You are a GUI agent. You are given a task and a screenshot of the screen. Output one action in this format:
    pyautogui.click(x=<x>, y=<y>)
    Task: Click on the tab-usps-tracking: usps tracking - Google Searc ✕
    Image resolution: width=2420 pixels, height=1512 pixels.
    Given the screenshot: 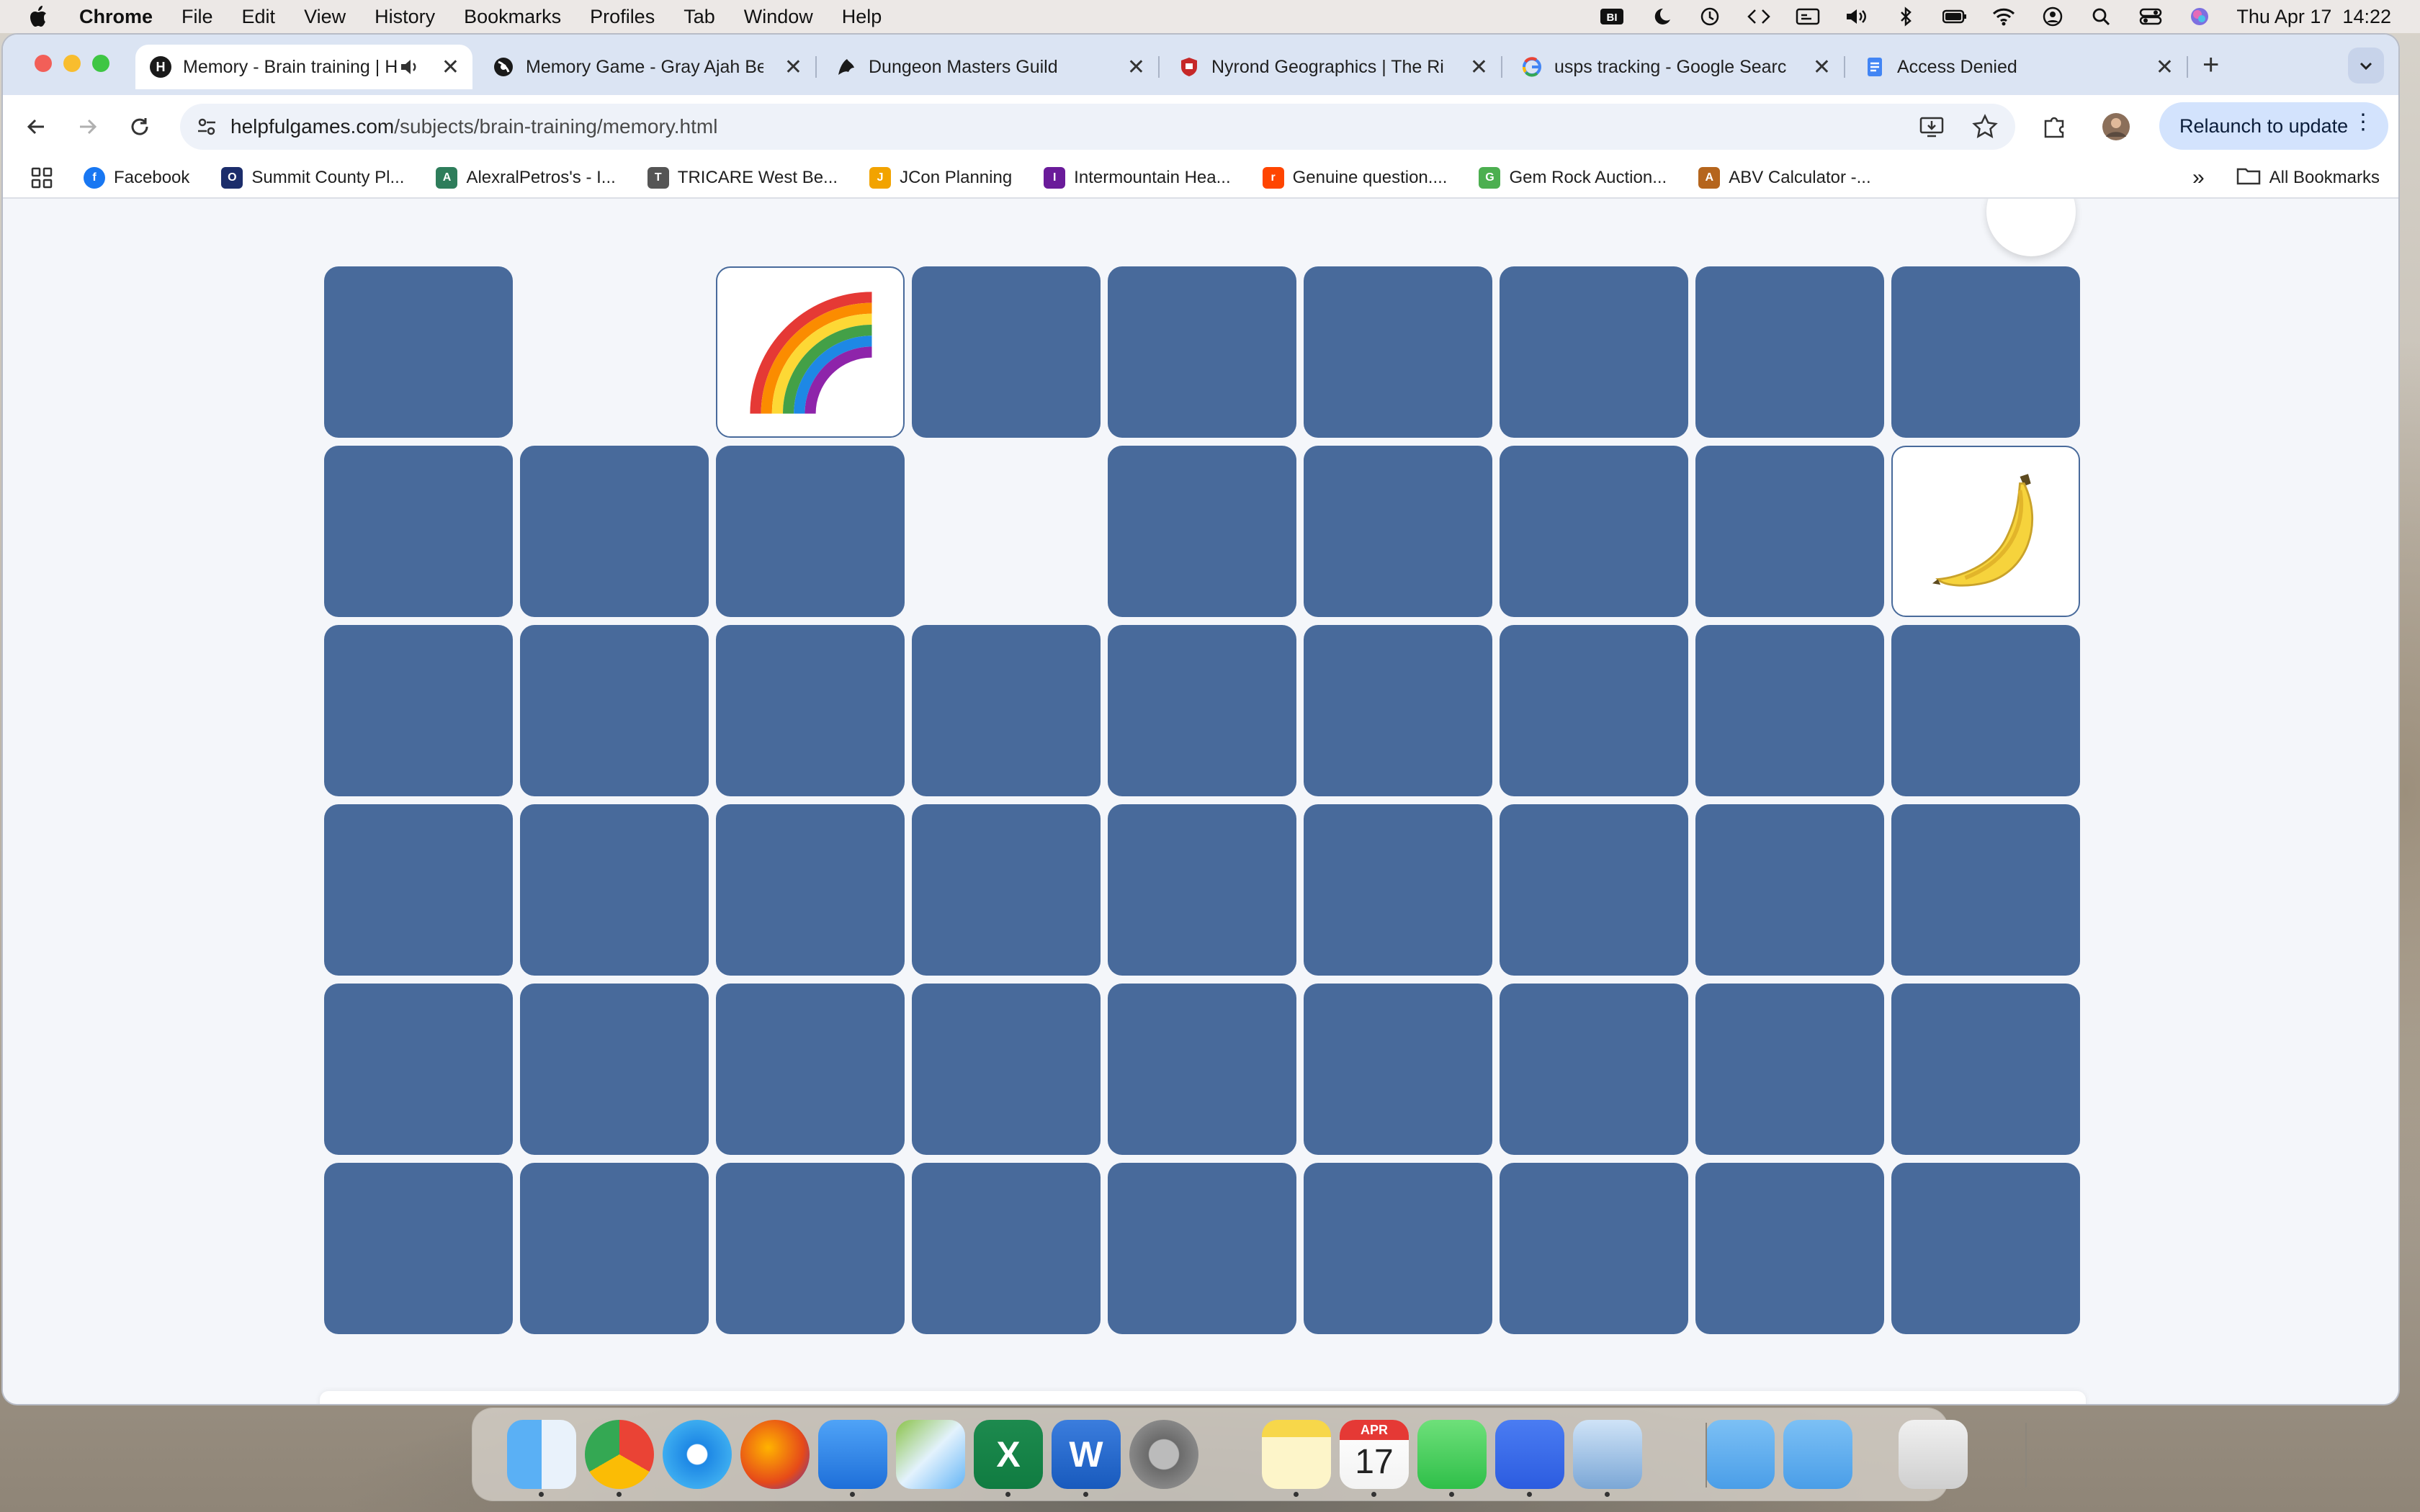 What is the action you would take?
    pyautogui.click(x=1676, y=67)
    